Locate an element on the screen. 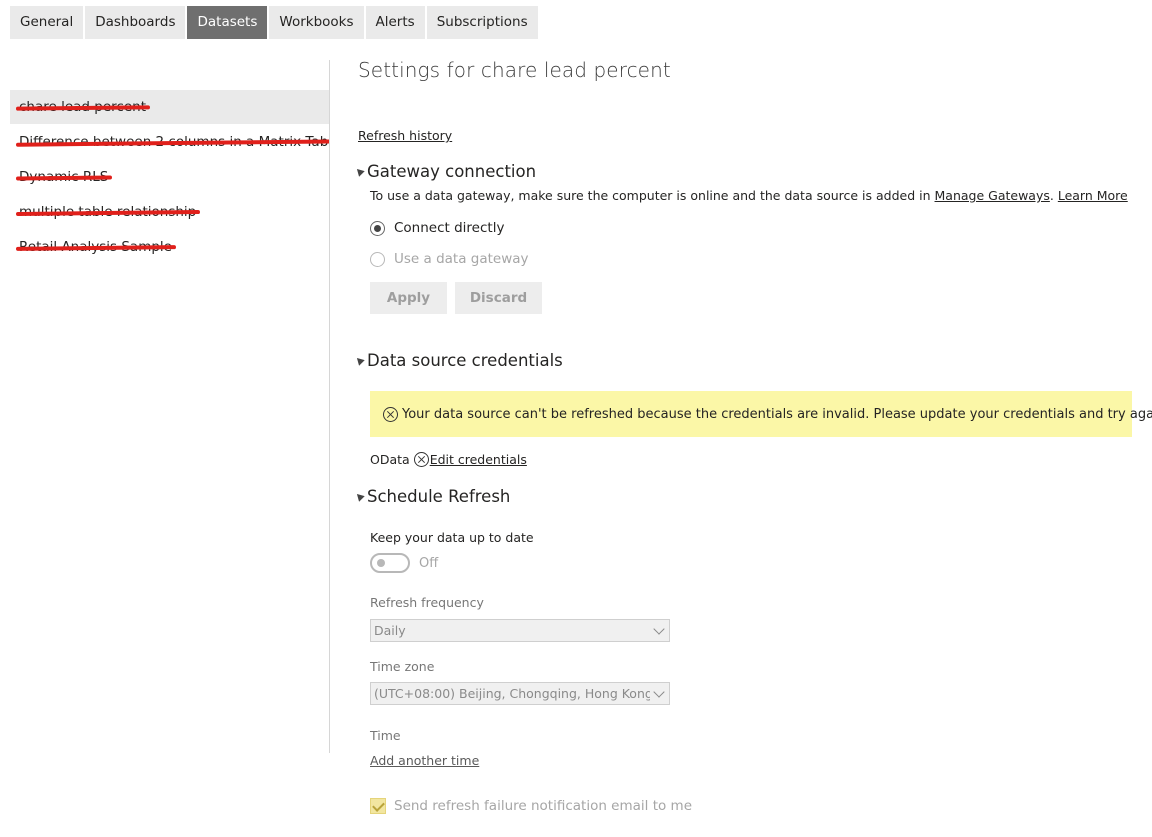  radio-unchecked-icon is located at coordinates (377, 259).